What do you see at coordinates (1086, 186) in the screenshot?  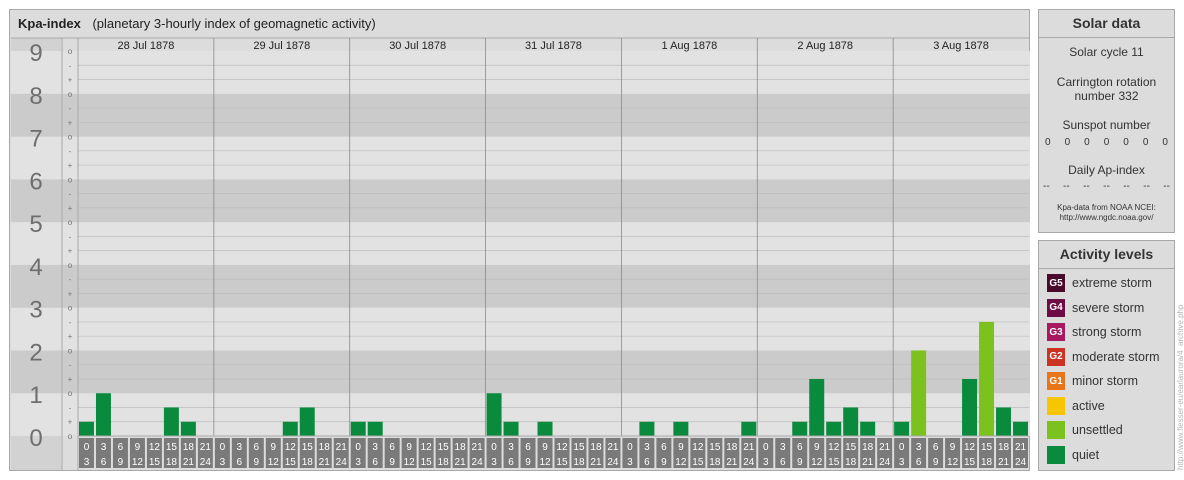 I see `ap-value: --` at bounding box center [1086, 186].